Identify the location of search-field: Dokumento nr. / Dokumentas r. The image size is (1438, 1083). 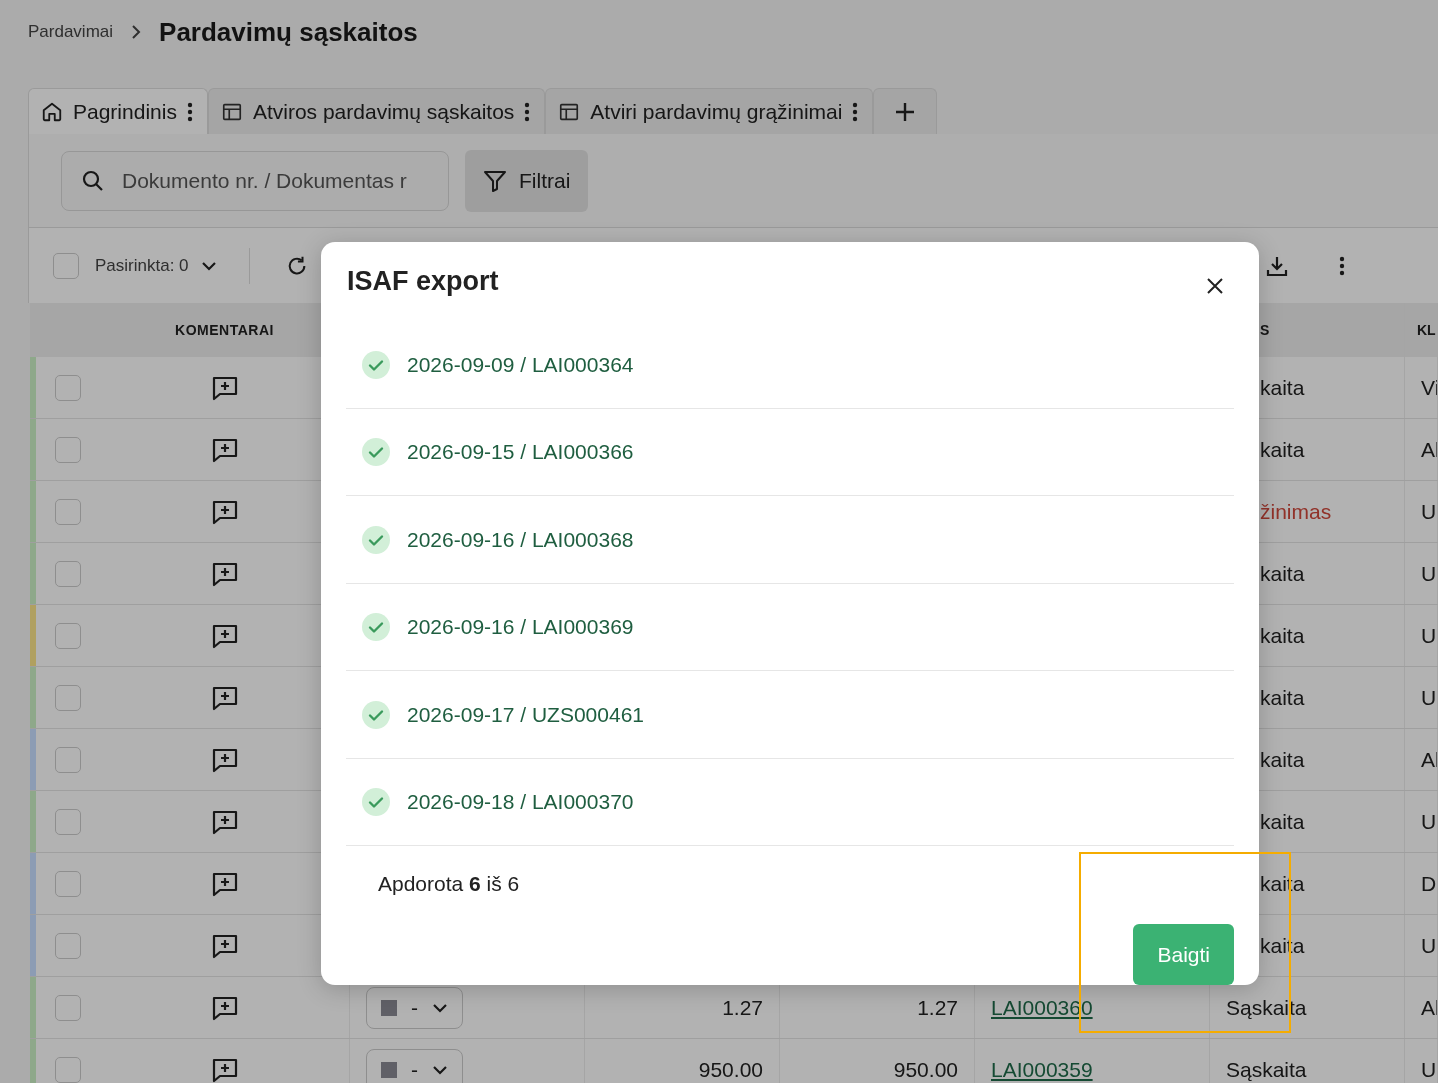
(255, 180).